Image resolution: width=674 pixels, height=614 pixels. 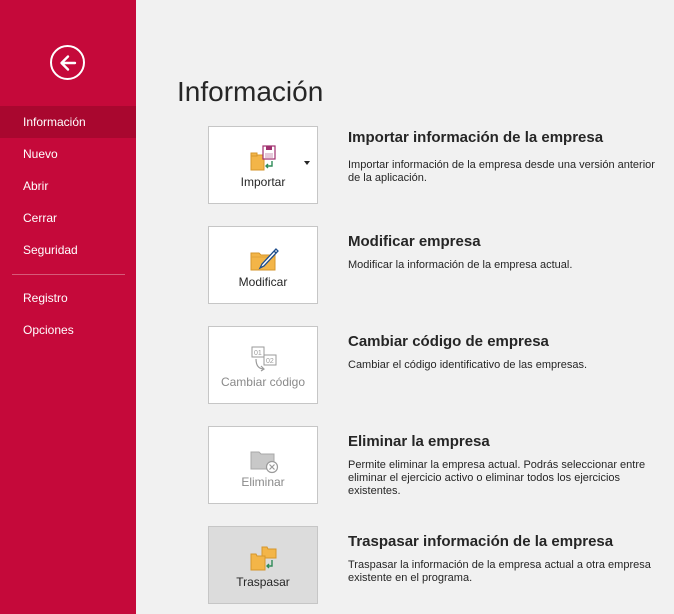 I want to click on import-button-label: Importar, so click(x=263, y=182).